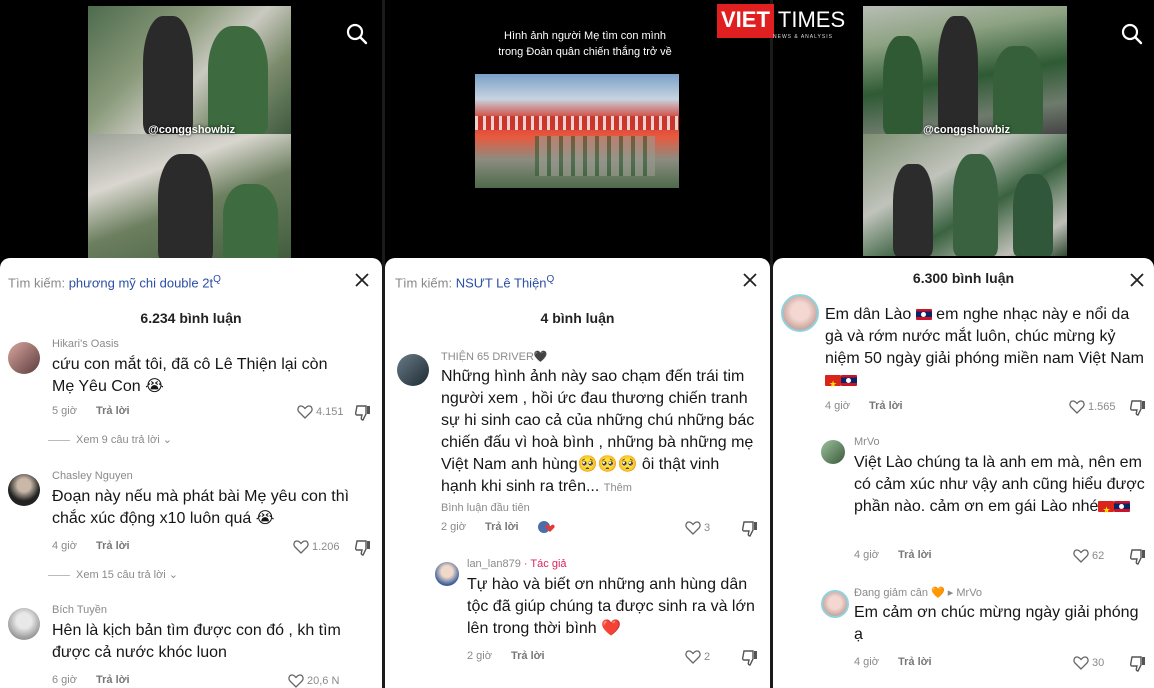 This screenshot has width=1154, height=688. I want to click on comment-username: THIỆN 65 DRIVER🖤, so click(494, 356).